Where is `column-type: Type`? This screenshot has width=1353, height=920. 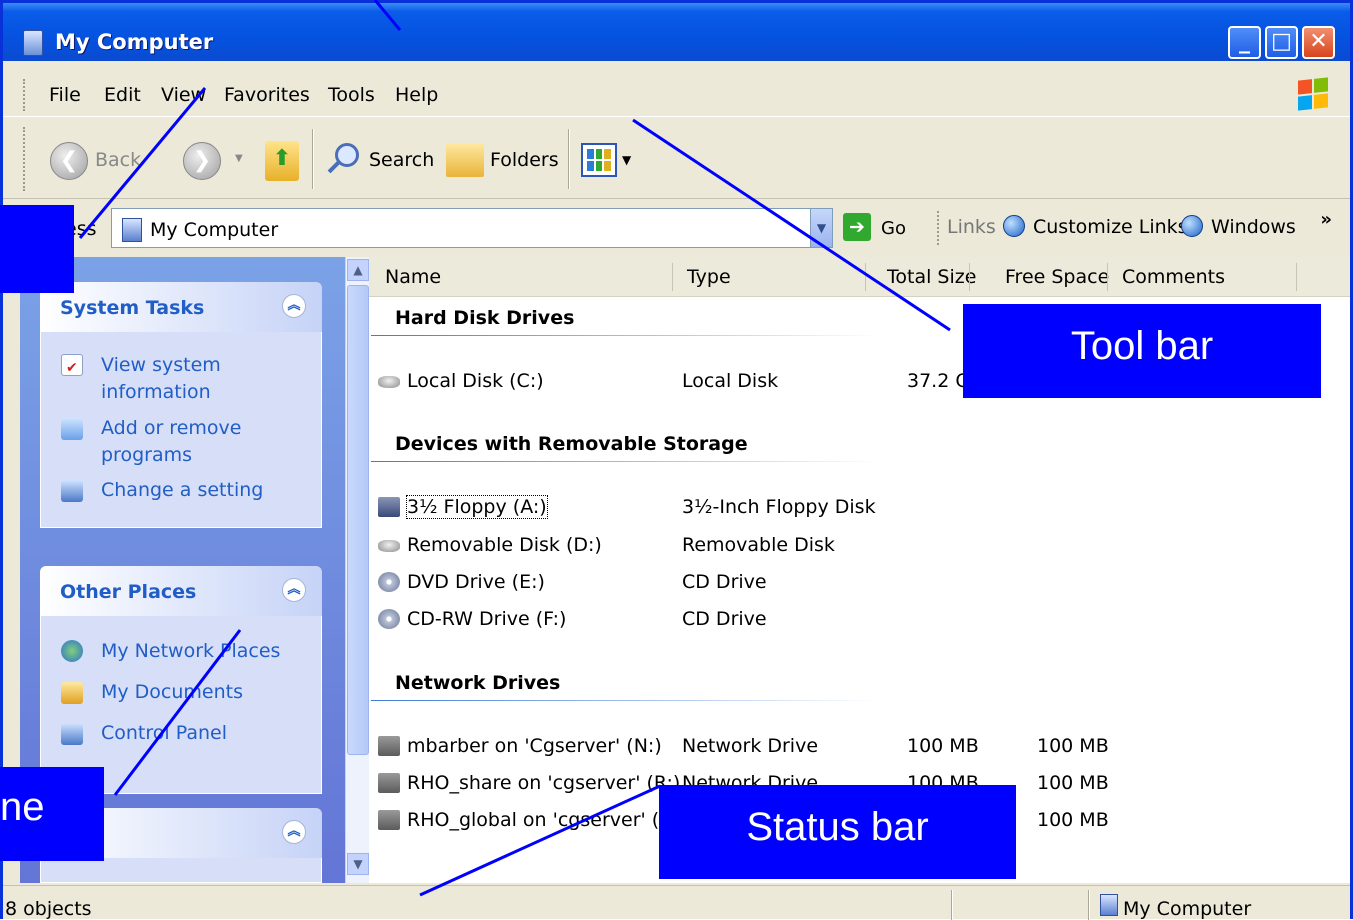
column-type: Type is located at coordinates (709, 277).